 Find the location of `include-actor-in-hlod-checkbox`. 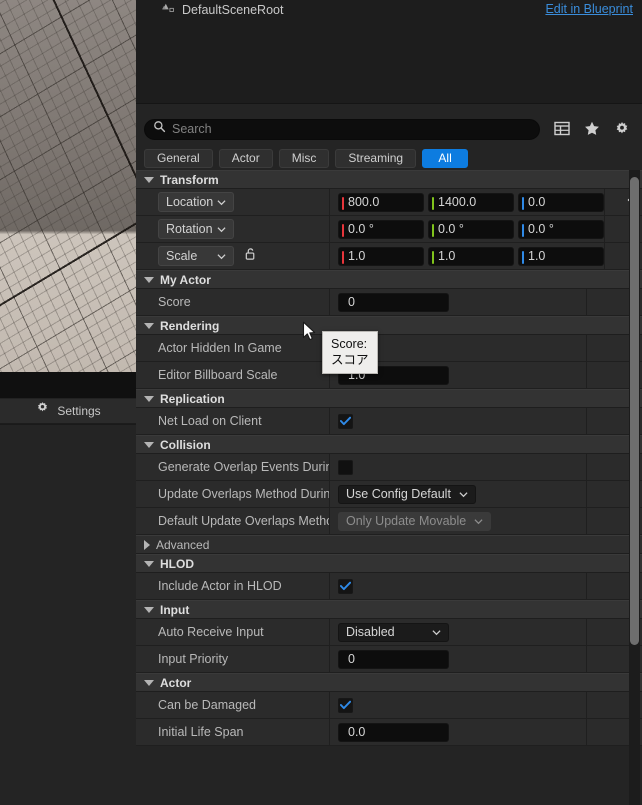

include-actor-in-hlod-checkbox is located at coordinates (345, 586).